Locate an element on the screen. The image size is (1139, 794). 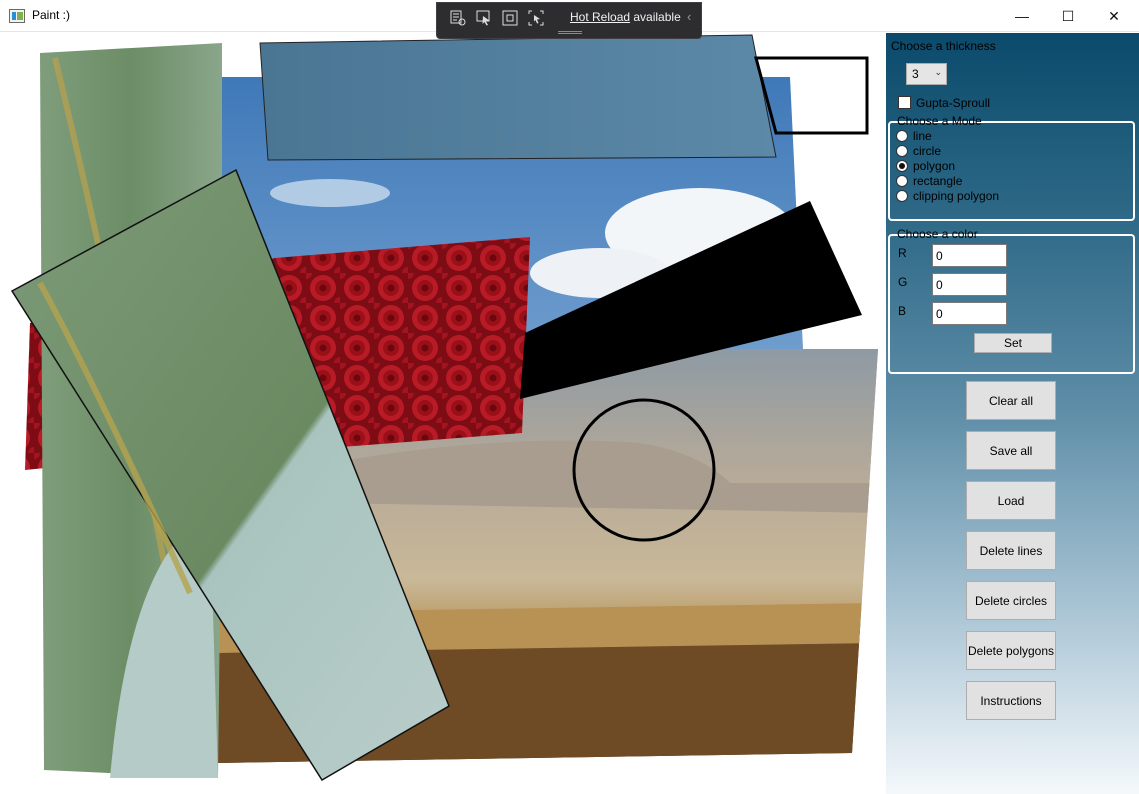
mode-label-rectangle: rectangle is located at coordinates (938, 181).